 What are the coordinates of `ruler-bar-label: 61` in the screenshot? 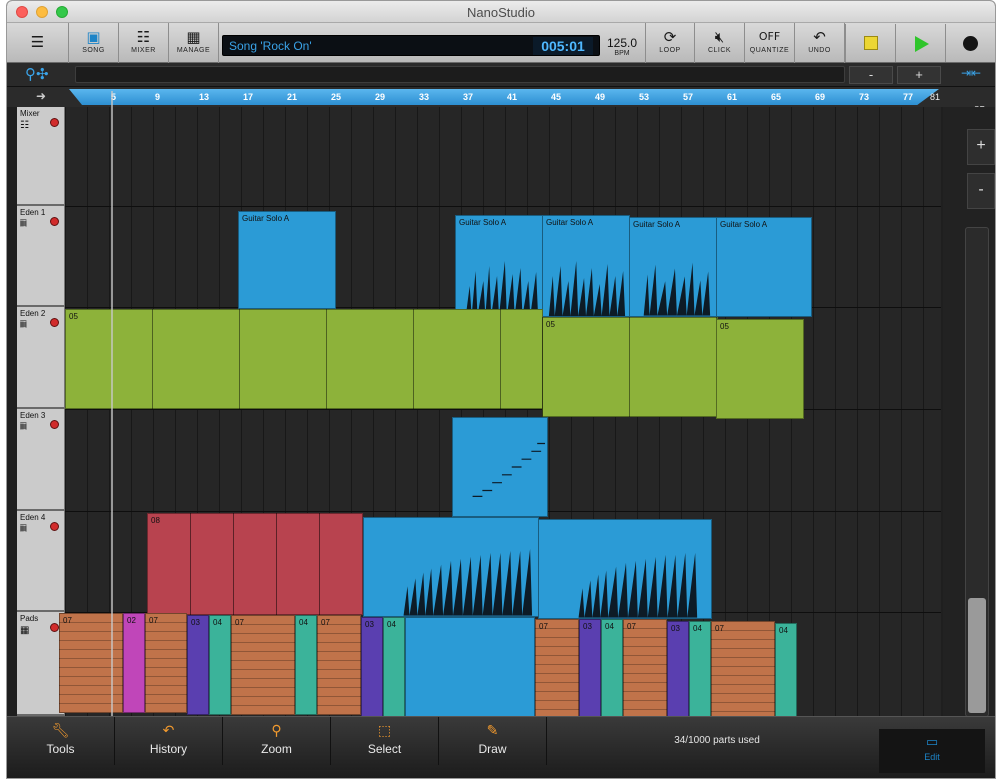 It's located at (732, 97).